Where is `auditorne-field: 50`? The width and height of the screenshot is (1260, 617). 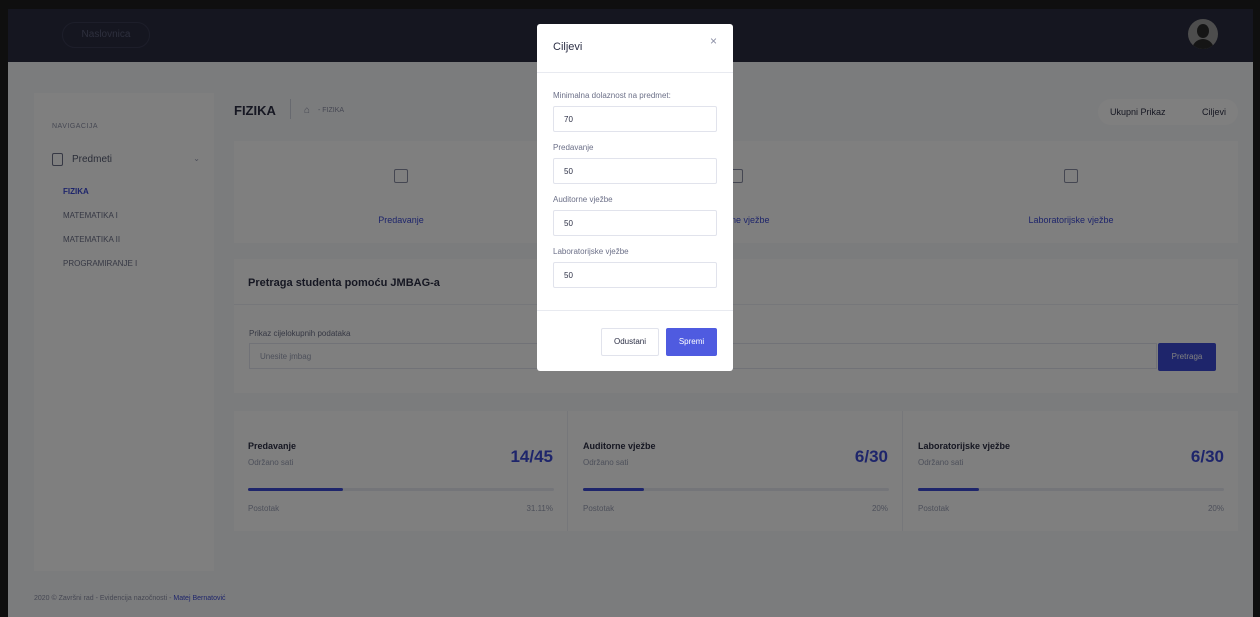
auditorne-field: 50 is located at coordinates (635, 223).